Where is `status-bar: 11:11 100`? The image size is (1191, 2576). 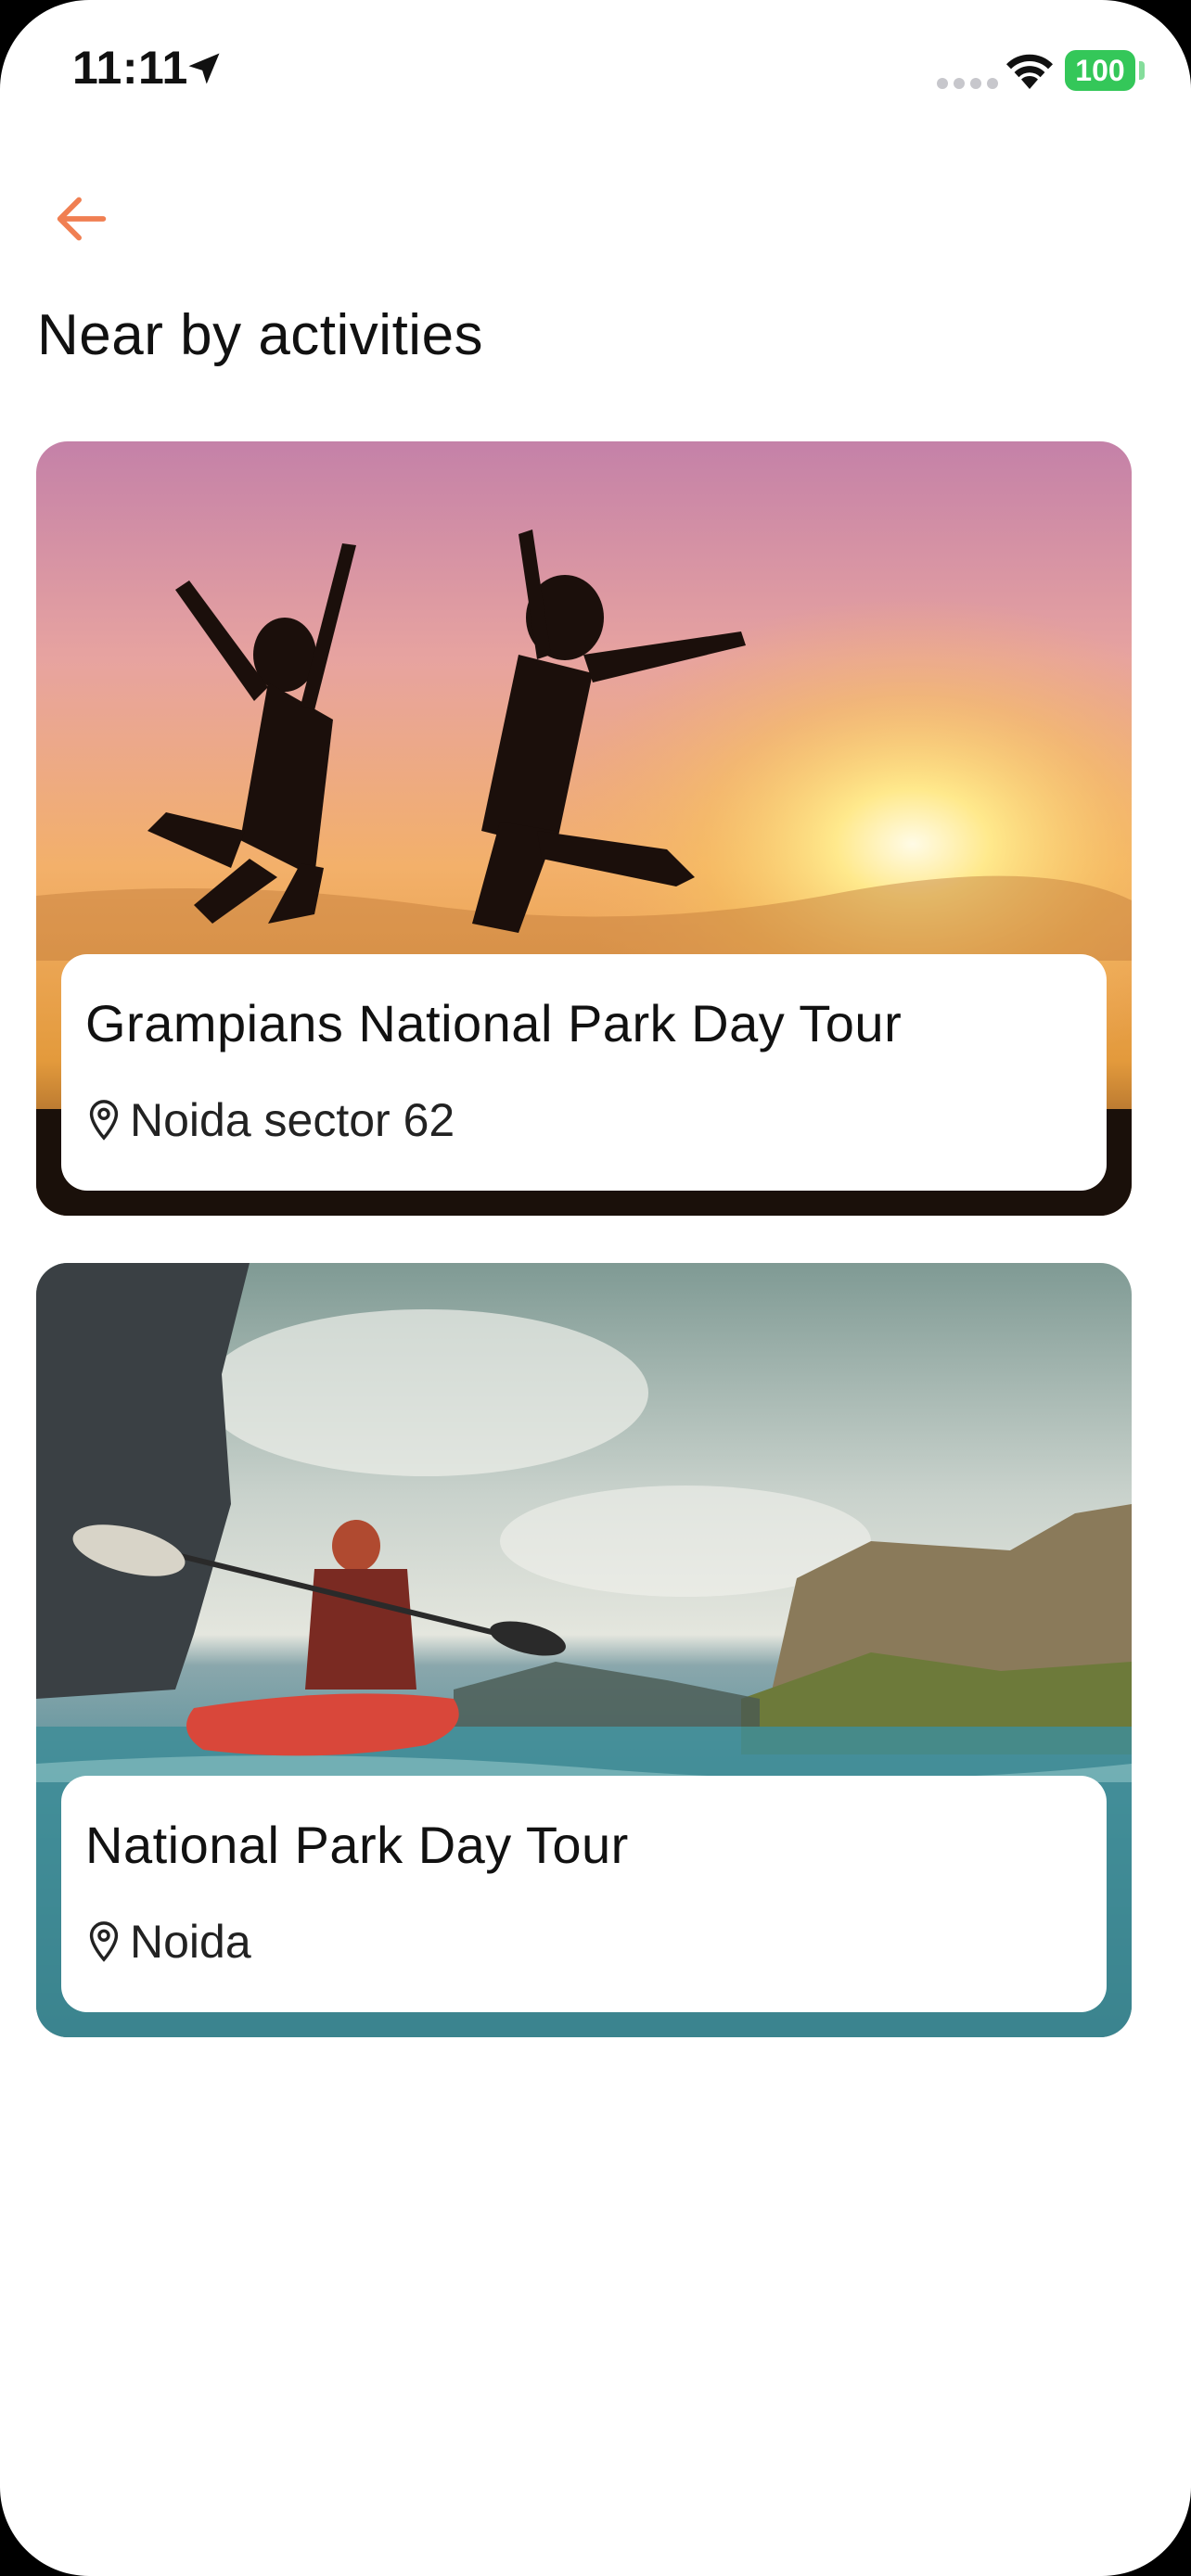 status-bar: 11:11 100 is located at coordinates (595, 69).